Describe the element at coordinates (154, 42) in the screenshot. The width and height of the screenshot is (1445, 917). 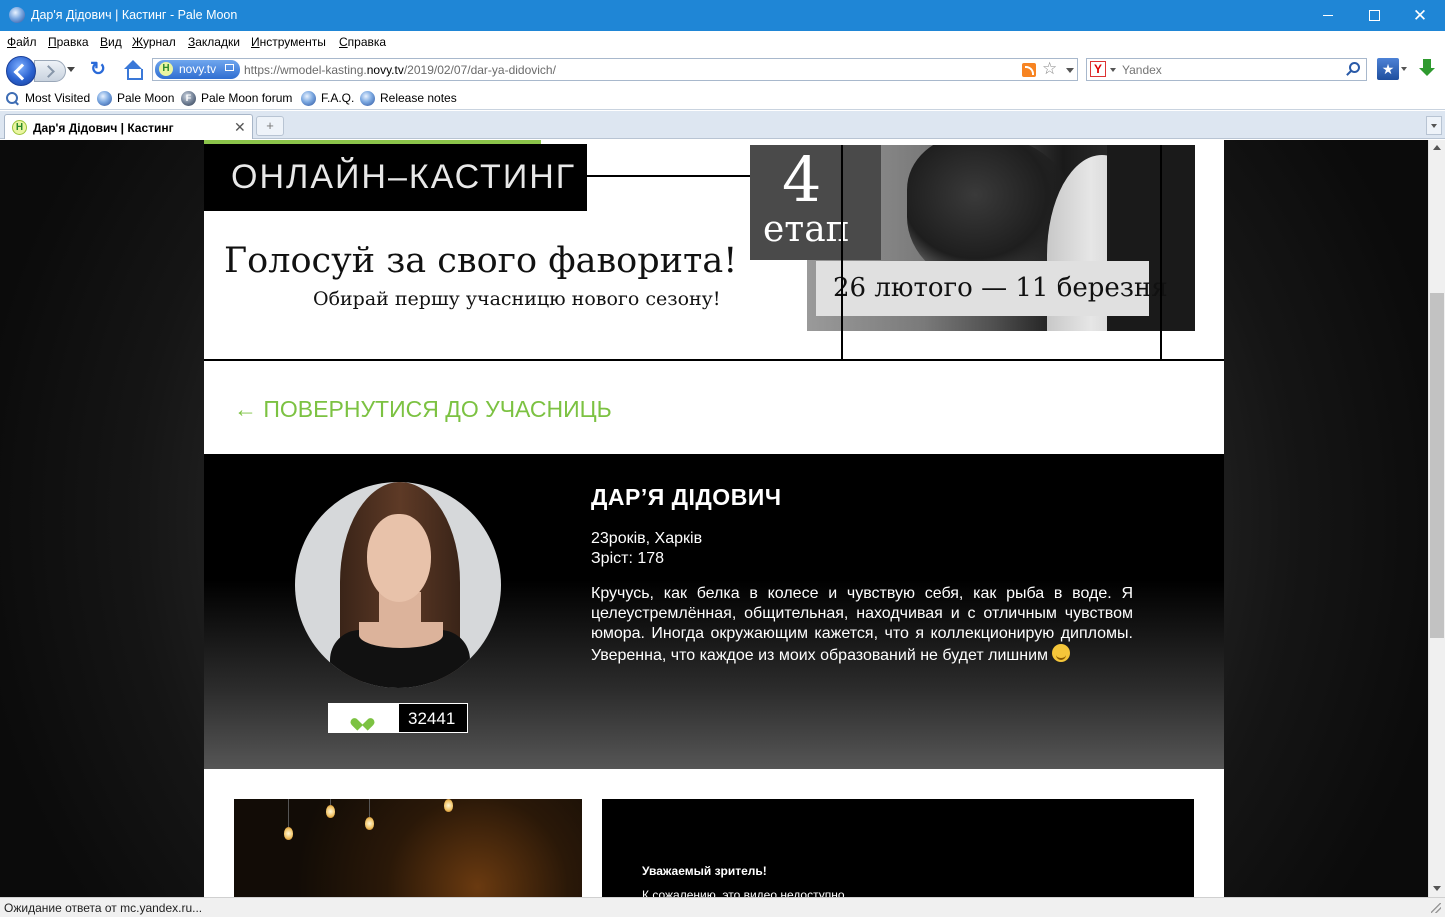
I see `menu-history: Журнал` at that location.